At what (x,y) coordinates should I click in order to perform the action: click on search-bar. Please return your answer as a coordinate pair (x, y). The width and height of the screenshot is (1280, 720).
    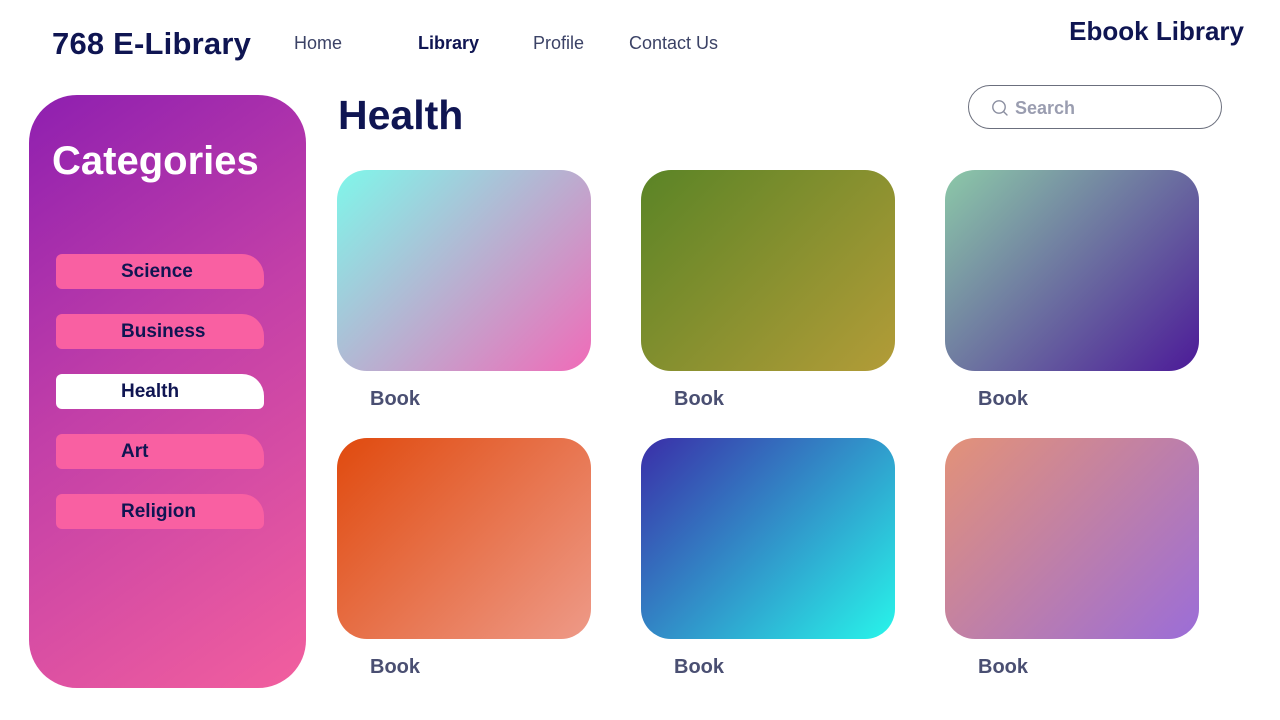
    Looking at the image, I should click on (1095, 107).